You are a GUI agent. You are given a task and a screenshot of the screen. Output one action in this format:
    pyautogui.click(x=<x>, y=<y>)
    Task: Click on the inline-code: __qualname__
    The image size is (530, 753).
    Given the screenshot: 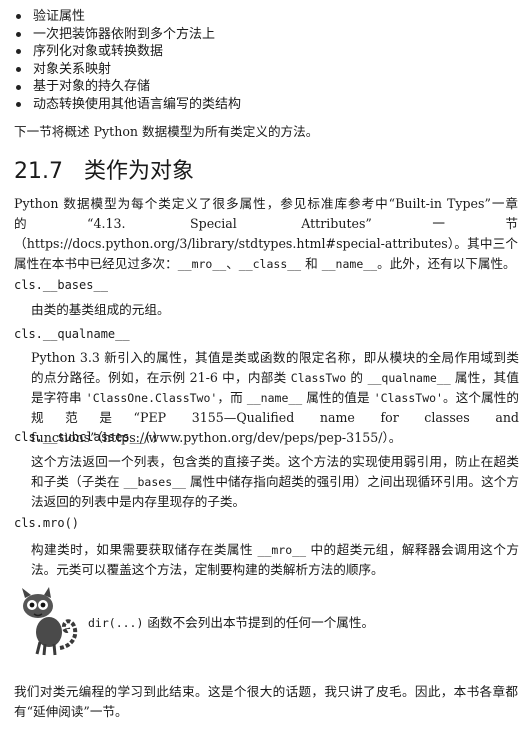 What is the action you would take?
    pyautogui.click(x=409, y=378)
    